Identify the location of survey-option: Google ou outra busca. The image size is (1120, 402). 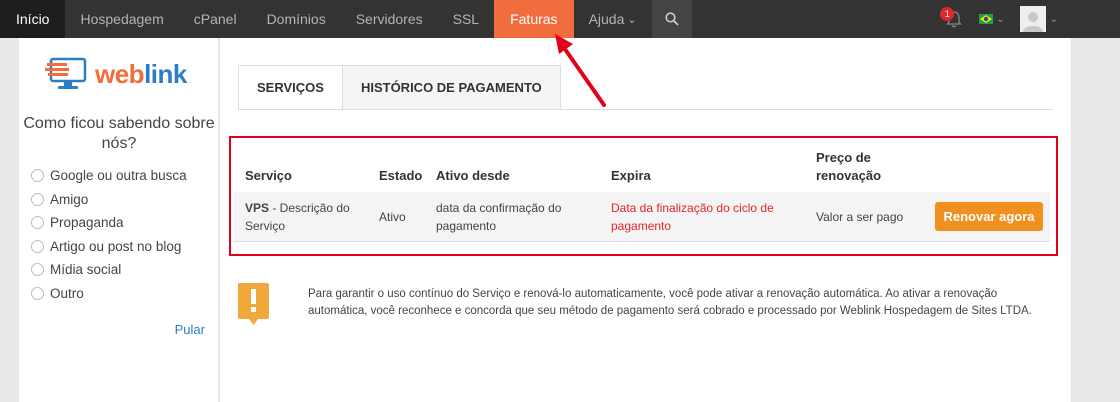
(109, 176).